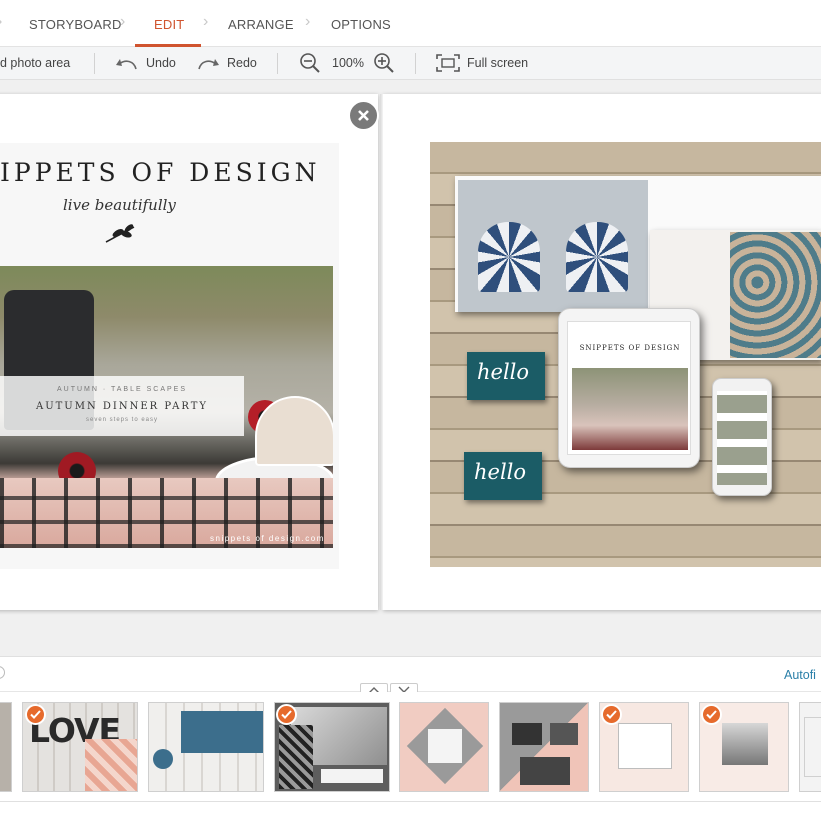  What do you see at coordinates (226, 63) in the screenshot?
I see `redo-button: Redo` at bounding box center [226, 63].